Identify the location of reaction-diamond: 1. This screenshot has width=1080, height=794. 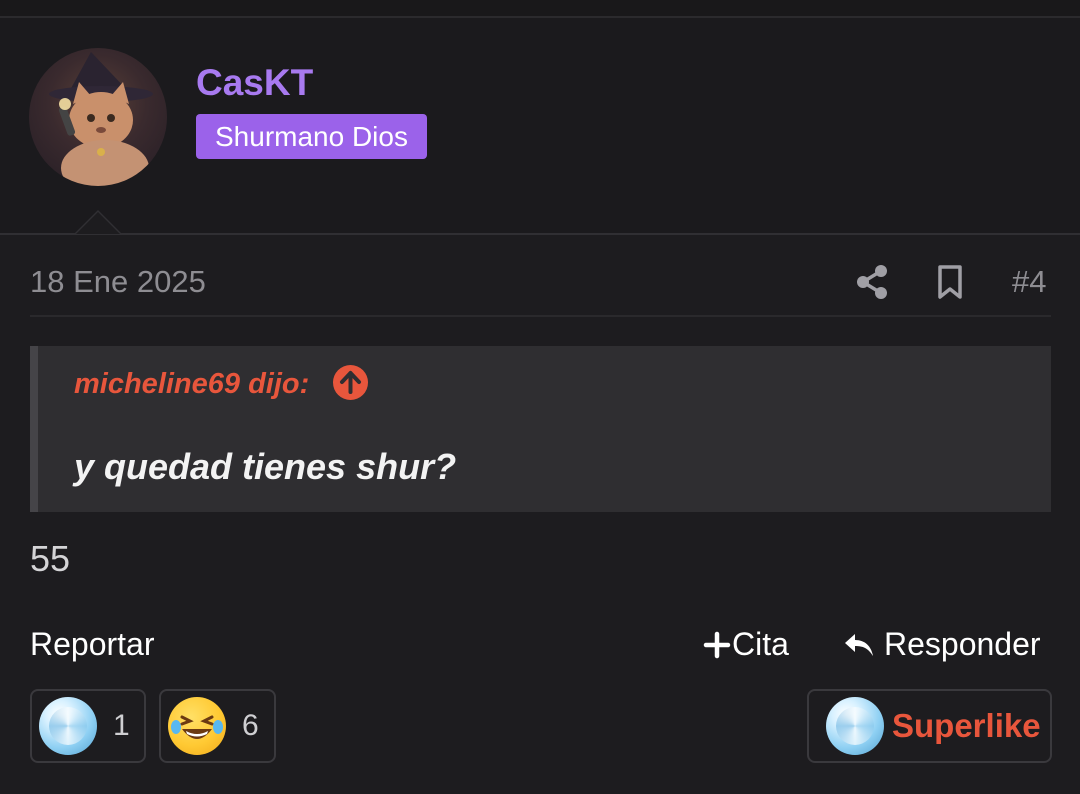
(88, 726).